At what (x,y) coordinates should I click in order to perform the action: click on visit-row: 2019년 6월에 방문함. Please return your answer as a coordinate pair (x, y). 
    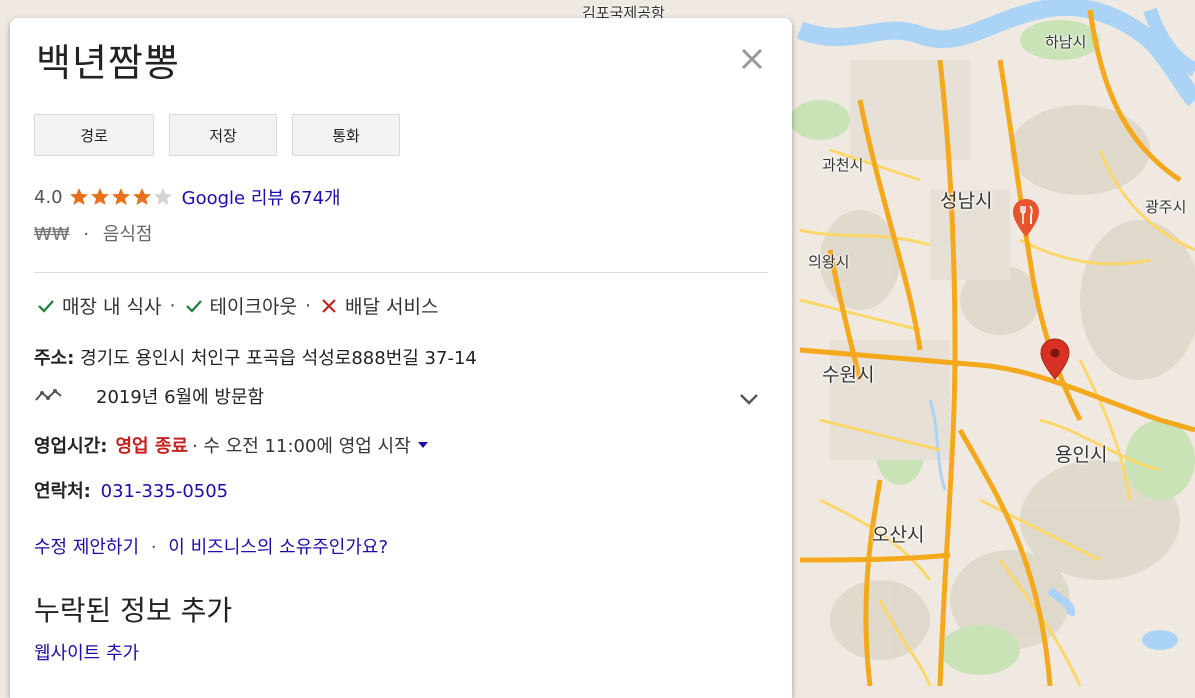
    Looking at the image, I should click on (149, 396).